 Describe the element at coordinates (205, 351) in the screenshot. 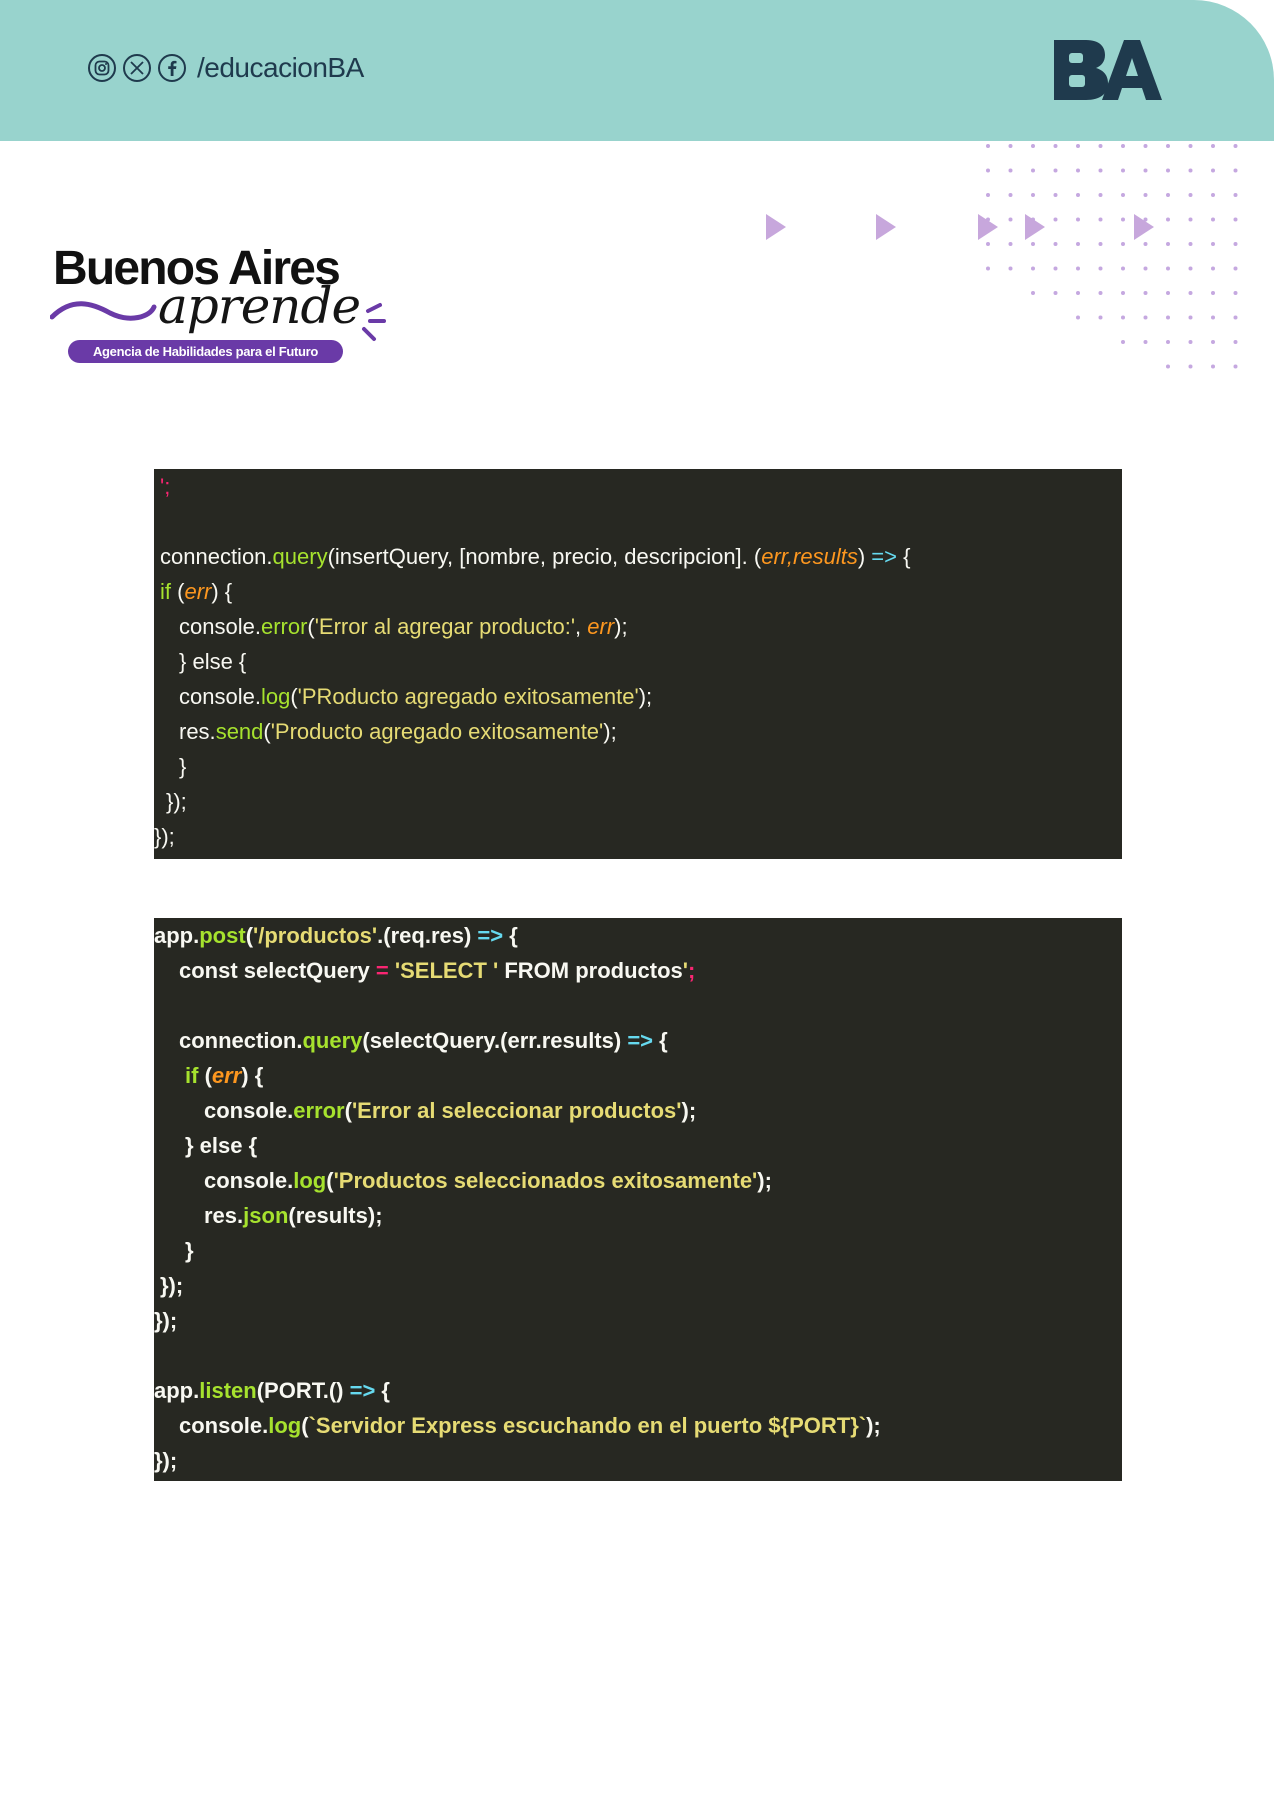

I see `logo-tagline: Agencia de Habilidades para el Futuro` at that location.